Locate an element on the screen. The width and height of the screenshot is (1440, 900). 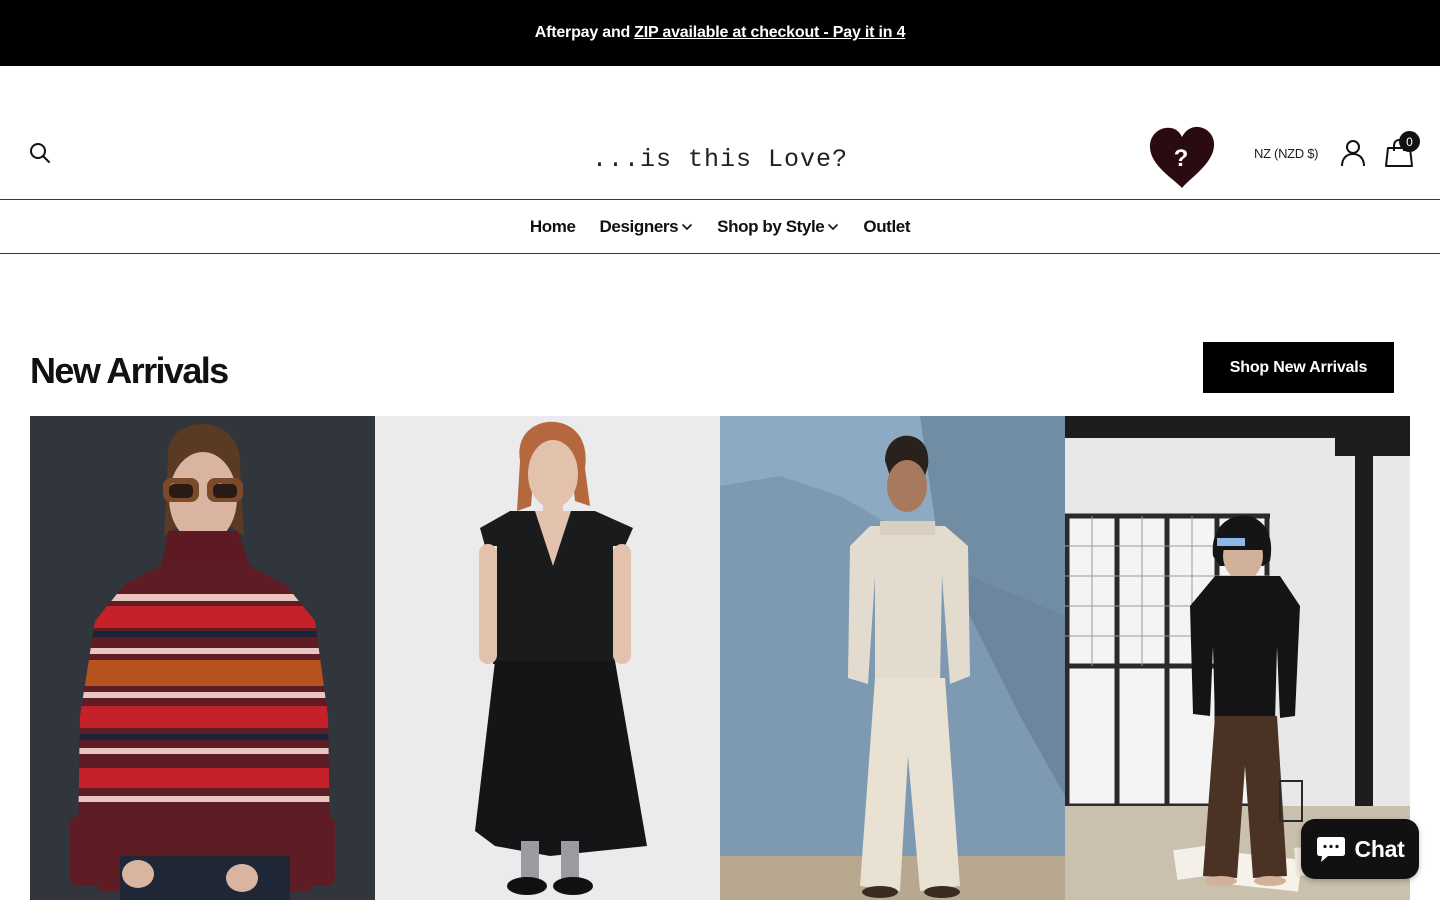
nav-item-shop-by-style: Shop by Style is located at coordinates (778, 227).